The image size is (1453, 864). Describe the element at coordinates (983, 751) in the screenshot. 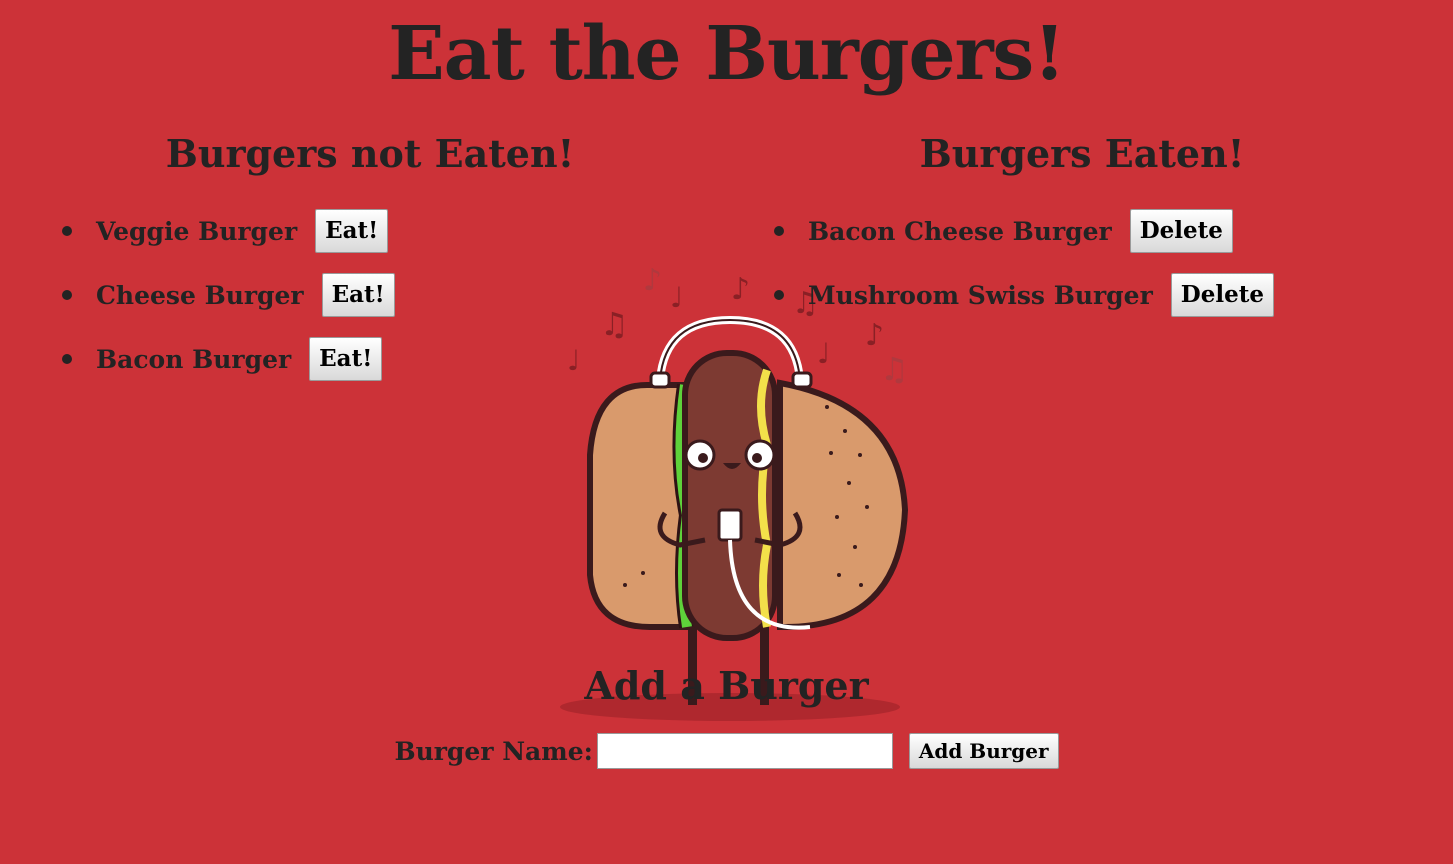

I see `add-burger-button: Add Burger` at that location.